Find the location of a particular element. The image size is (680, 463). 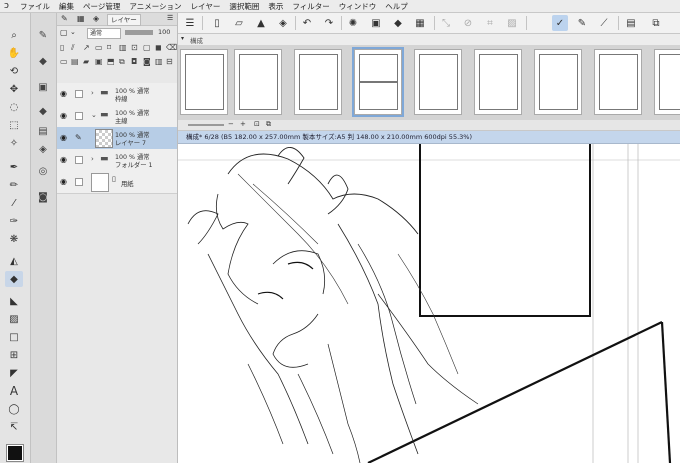

main-color-swatch is located at coordinates (15, 453).